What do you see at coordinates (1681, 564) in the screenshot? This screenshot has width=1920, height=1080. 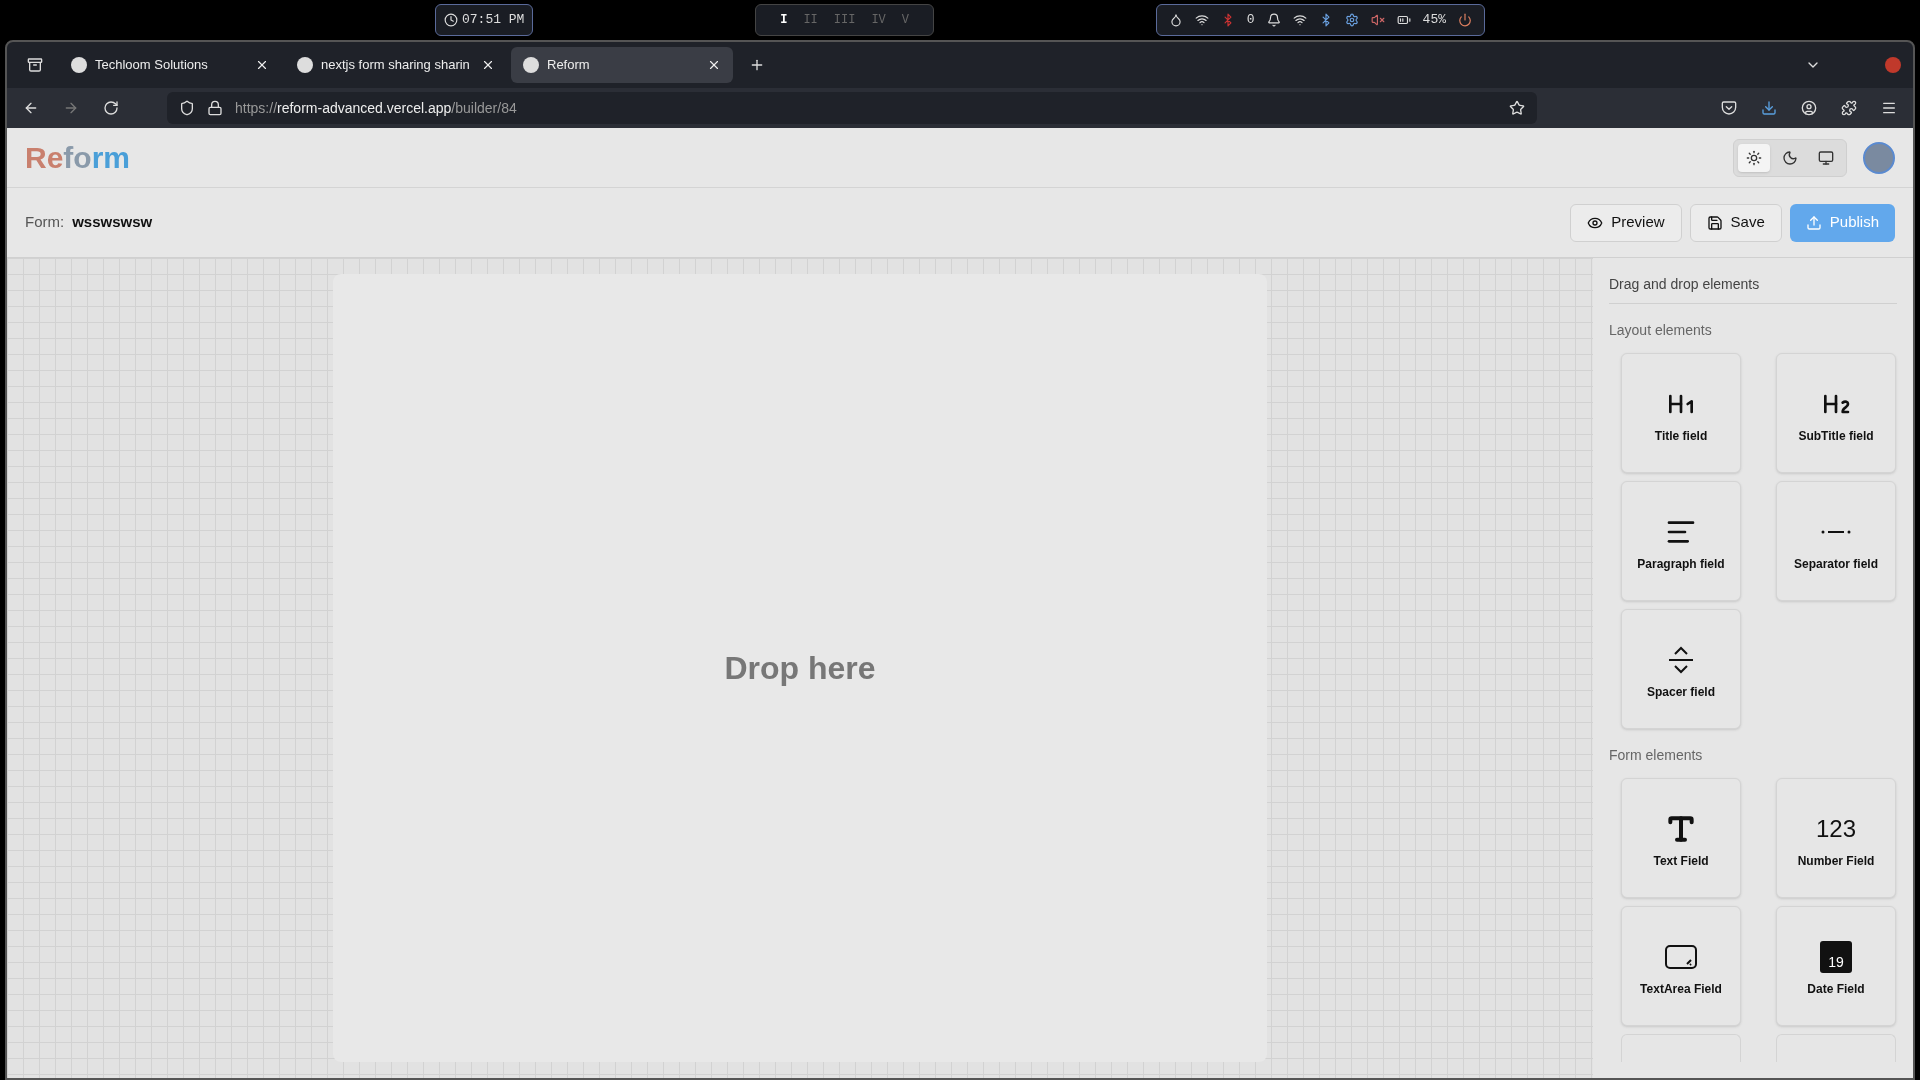 I see `tile-label: Paragraph field` at bounding box center [1681, 564].